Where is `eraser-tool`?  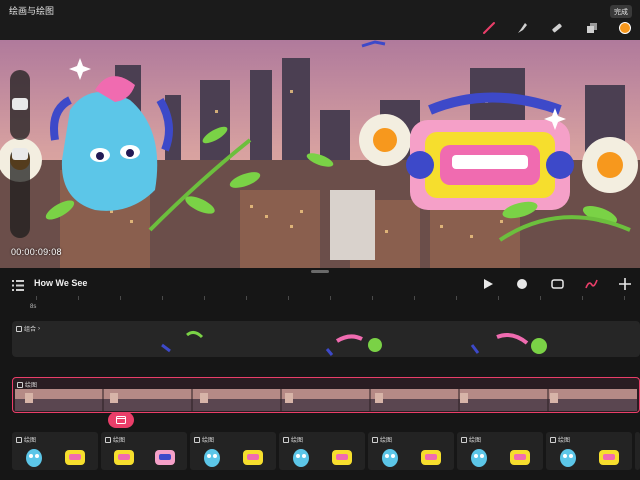 eraser-tool is located at coordinates (557, 28).